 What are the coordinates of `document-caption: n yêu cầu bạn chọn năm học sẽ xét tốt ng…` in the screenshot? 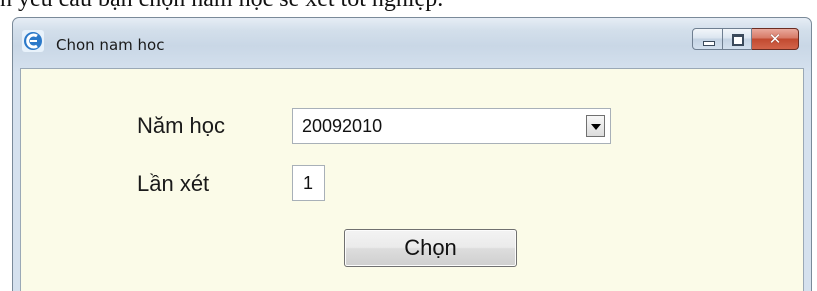 It's located at (221, 6).